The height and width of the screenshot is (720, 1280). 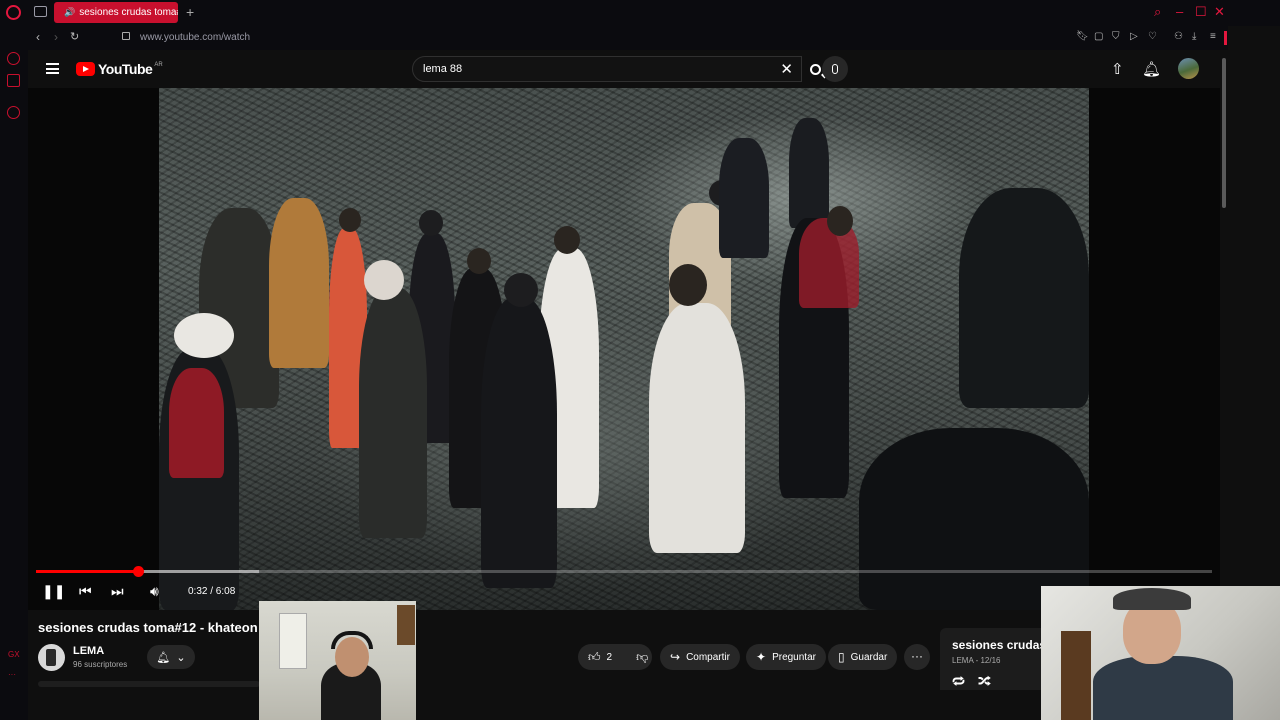 I want to click on pause-button: ❚❚, so click(x=53, y=591).